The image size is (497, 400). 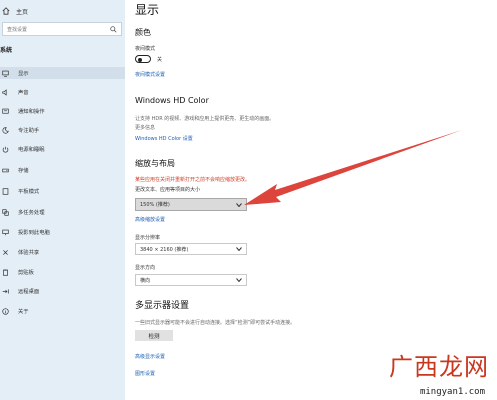 I want to click on color-heading: 颜色, so click(x=143, y=32).